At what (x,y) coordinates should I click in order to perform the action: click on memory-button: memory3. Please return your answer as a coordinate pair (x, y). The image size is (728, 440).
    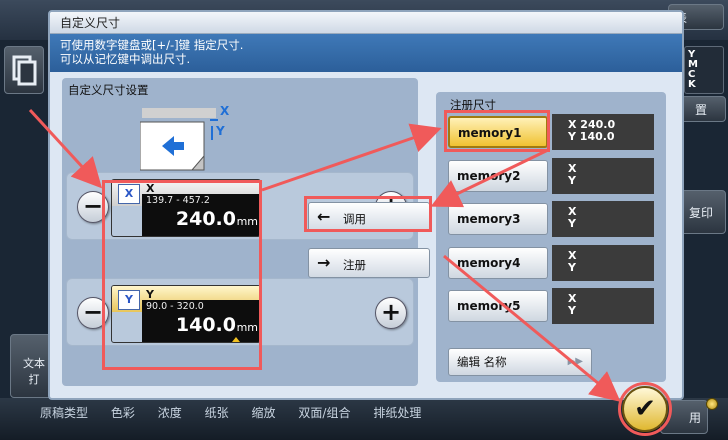
    Looking at the image, I should click on (498, 219).